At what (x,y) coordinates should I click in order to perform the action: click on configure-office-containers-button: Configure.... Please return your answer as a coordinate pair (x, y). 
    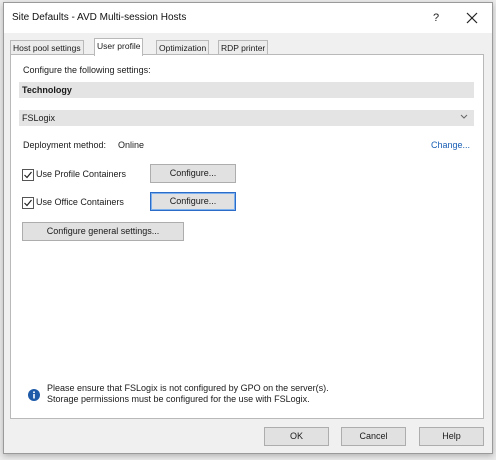
    Looking at the image, I should click on (193, 201).